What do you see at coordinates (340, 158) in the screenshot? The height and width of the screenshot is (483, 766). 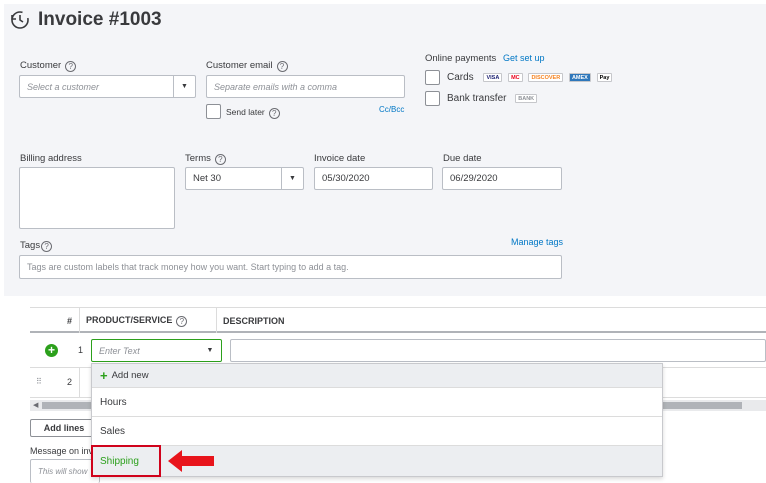 I see `invoice-date-label: Invoice date` at bounding box center [340, 158].